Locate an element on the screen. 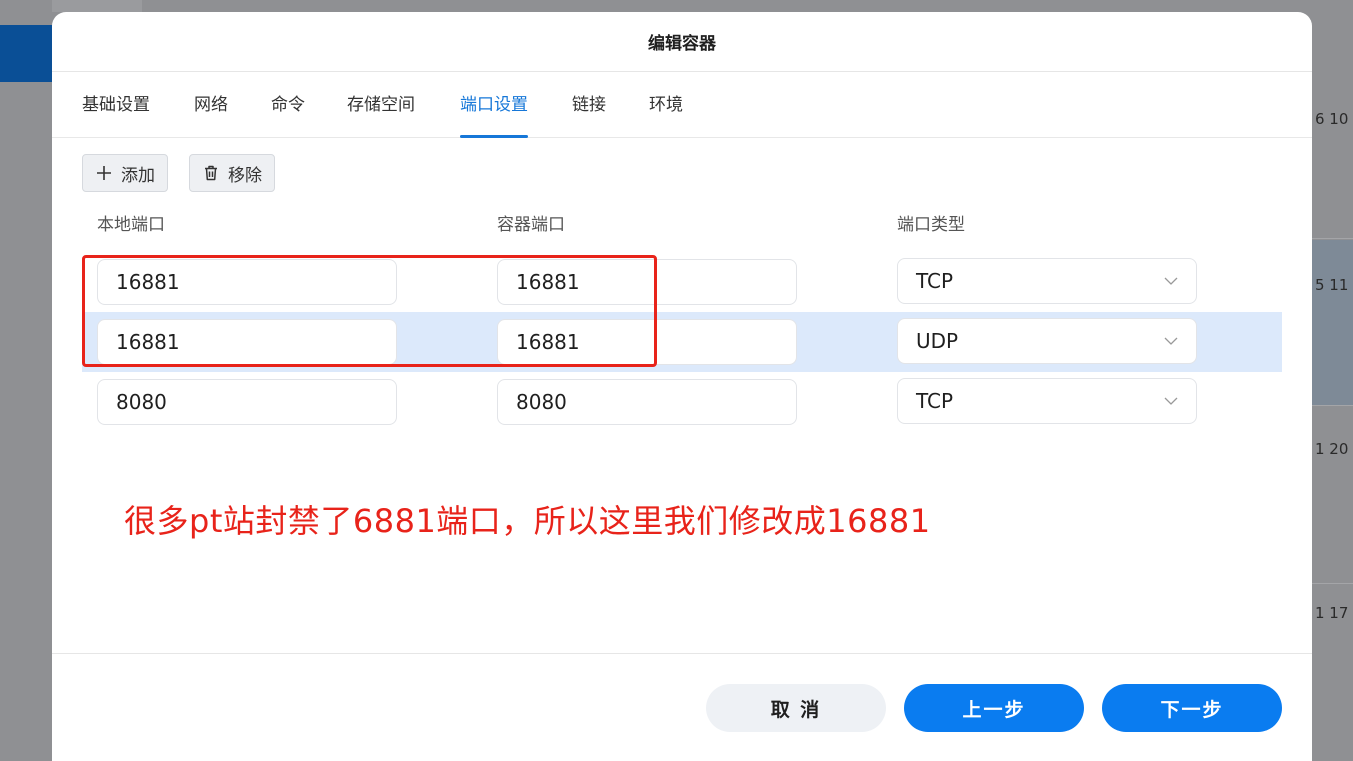 The width and height of the screenshot is (1353, 761). background-list-item: 6 10 is located at coordinates (1332, 119).